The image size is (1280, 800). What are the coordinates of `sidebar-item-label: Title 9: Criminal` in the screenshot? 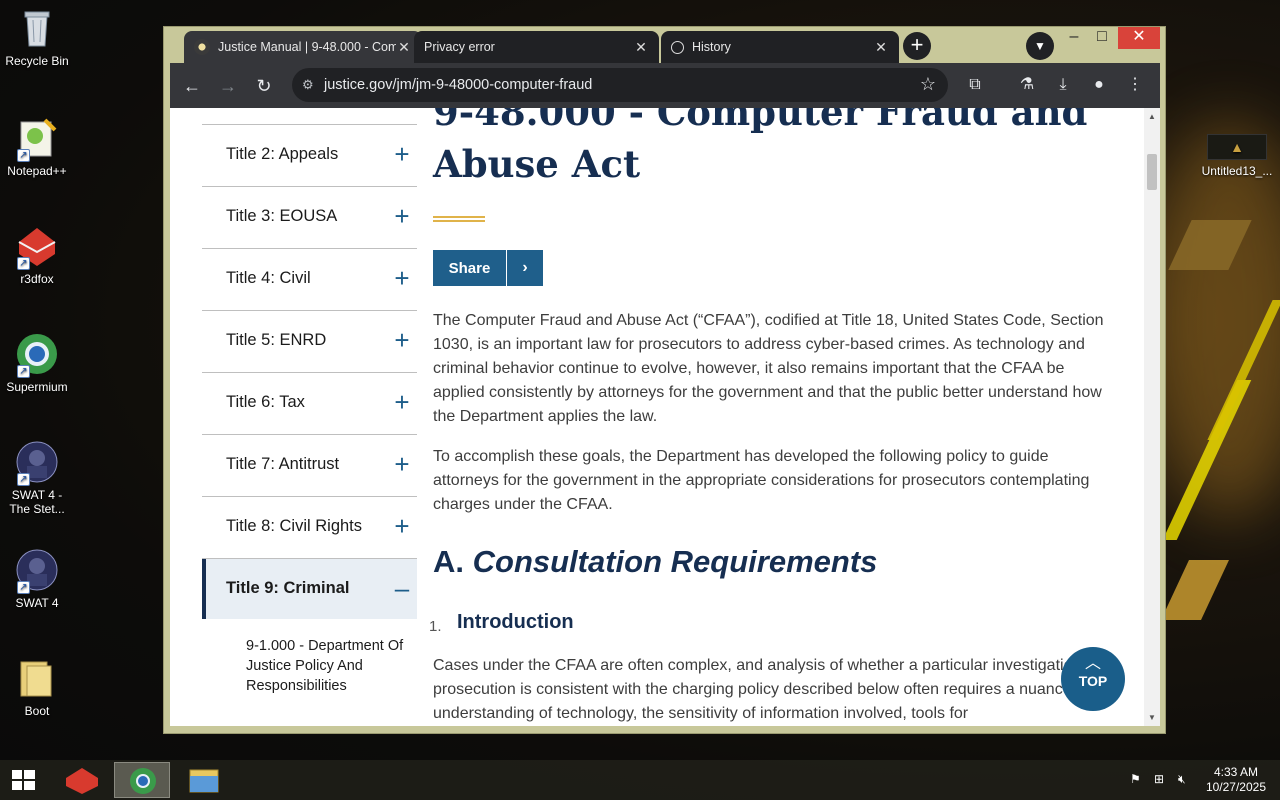 It's located at (288, 588).